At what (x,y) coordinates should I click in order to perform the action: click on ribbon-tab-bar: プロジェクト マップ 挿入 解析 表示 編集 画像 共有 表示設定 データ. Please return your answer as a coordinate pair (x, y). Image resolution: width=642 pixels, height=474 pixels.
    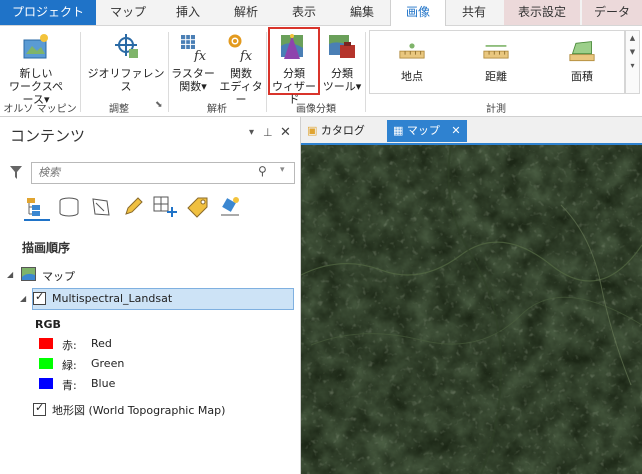
    Looking at the image, I should click on (321, 13).